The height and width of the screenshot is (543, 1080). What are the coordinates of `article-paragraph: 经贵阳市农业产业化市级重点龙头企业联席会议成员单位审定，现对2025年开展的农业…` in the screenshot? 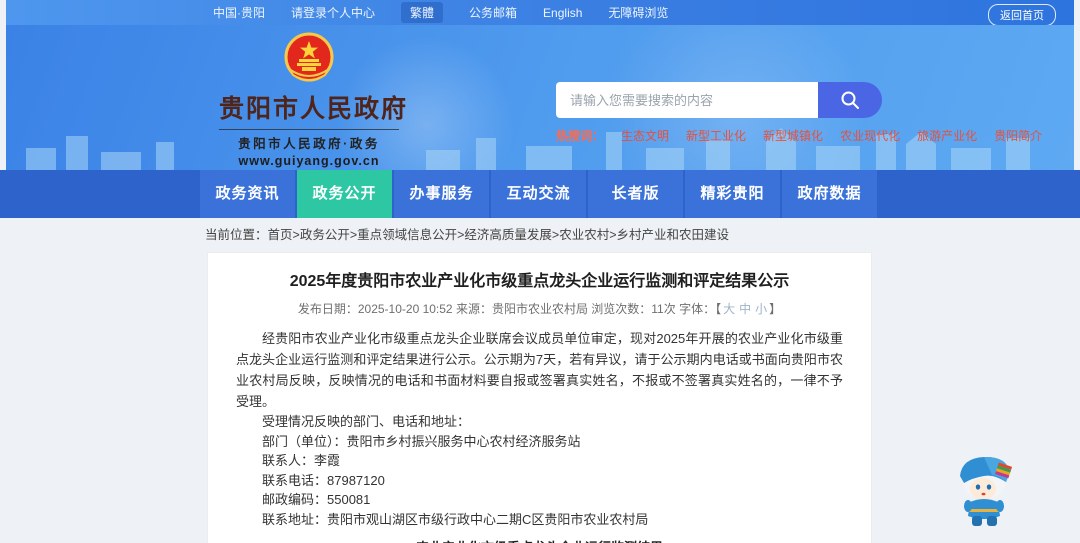 It's located at (539, 370).